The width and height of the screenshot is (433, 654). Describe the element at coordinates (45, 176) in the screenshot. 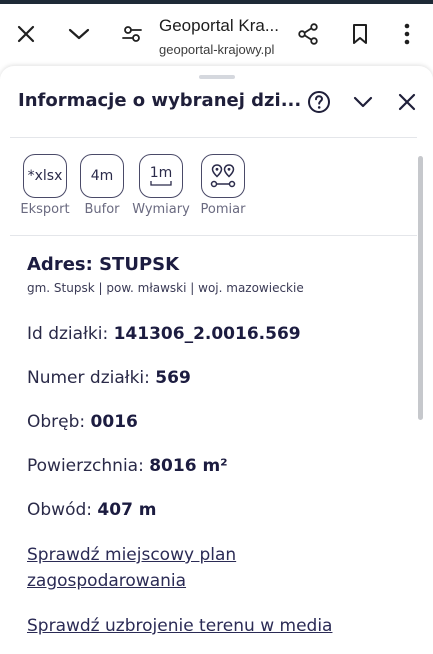

I see `xlsx-icon: *xlsx` at that location.